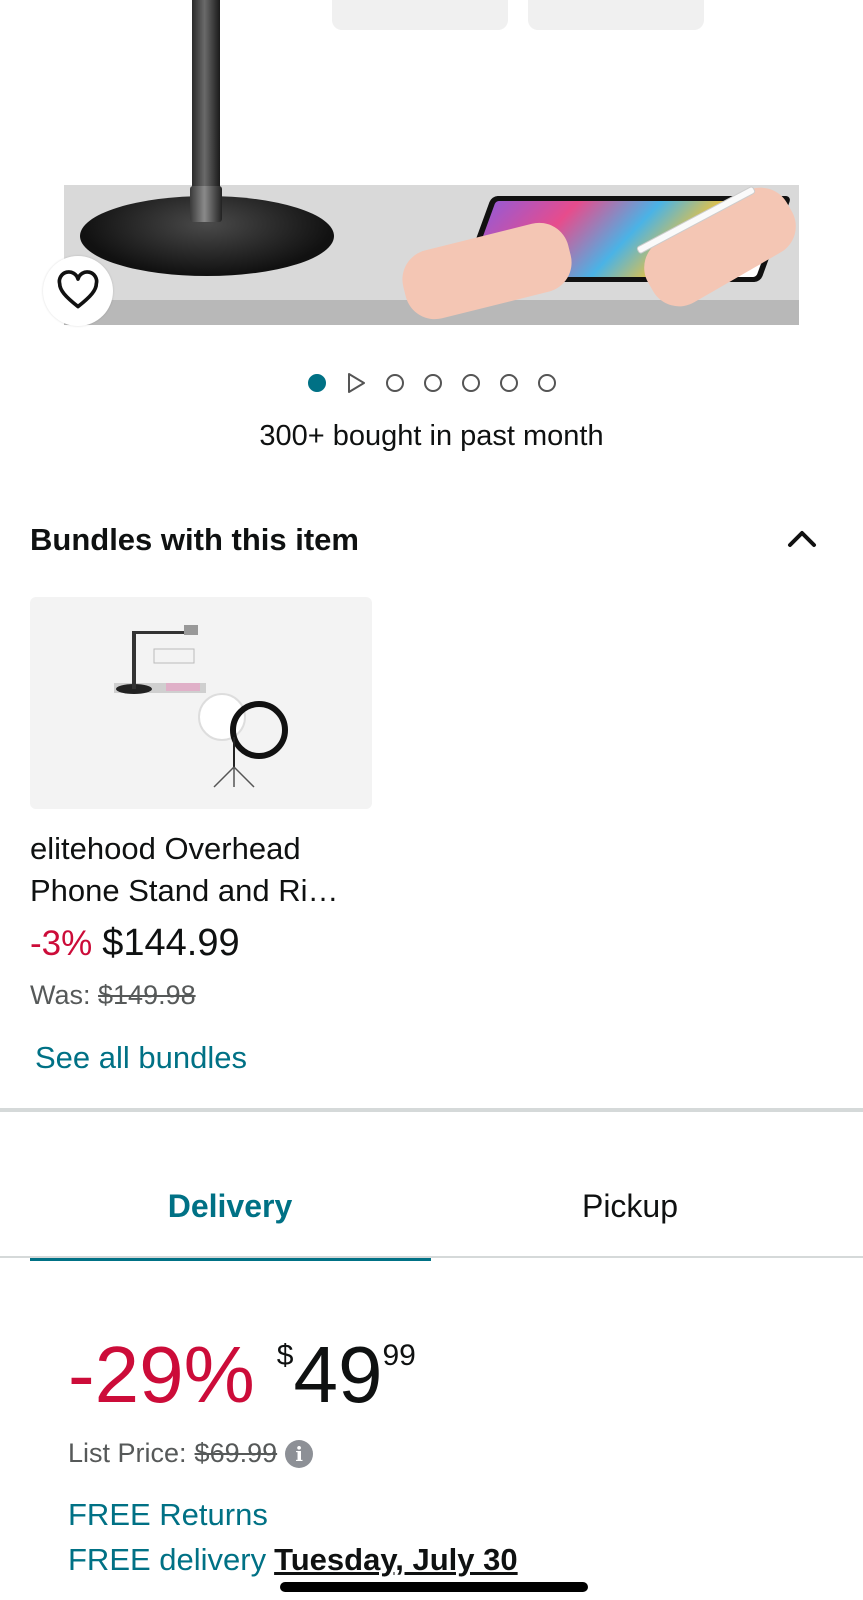 The image size is (863, 1600). Describe the element at coordinates (147, 995) in the screenshot. I see `was-price-value: $149.98` at that location.